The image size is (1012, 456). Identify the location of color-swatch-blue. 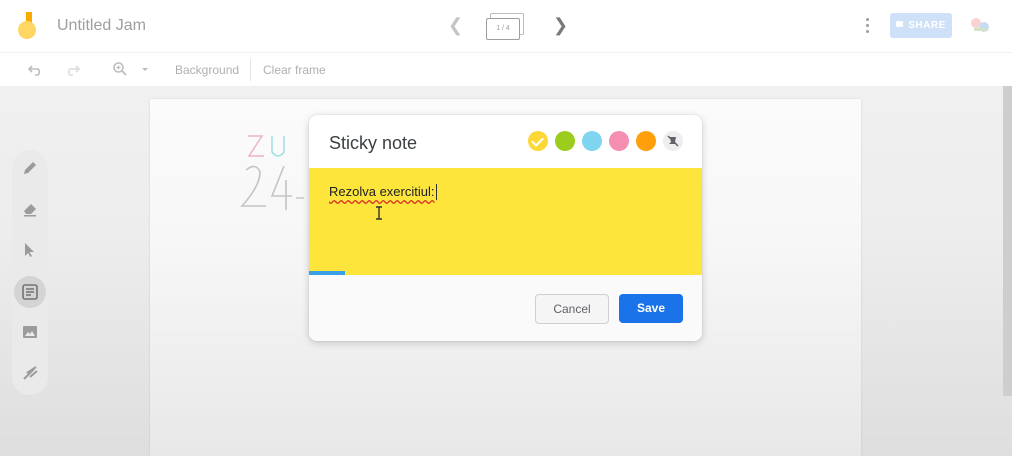
(592, 141).